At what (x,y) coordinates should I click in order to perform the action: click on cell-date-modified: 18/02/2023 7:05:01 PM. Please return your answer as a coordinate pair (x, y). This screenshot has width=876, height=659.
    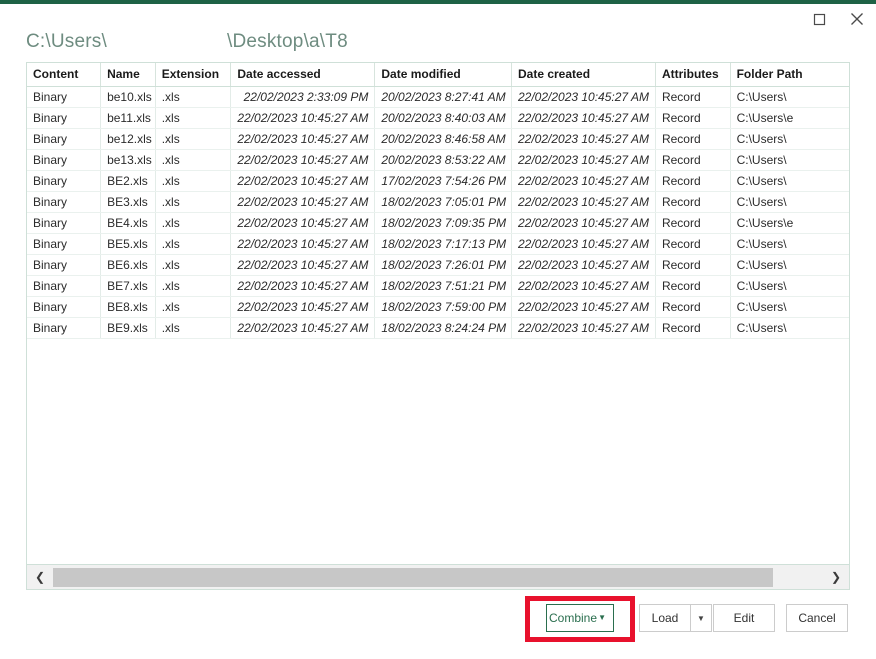
    Looking at the image, I should click on (443, 202).